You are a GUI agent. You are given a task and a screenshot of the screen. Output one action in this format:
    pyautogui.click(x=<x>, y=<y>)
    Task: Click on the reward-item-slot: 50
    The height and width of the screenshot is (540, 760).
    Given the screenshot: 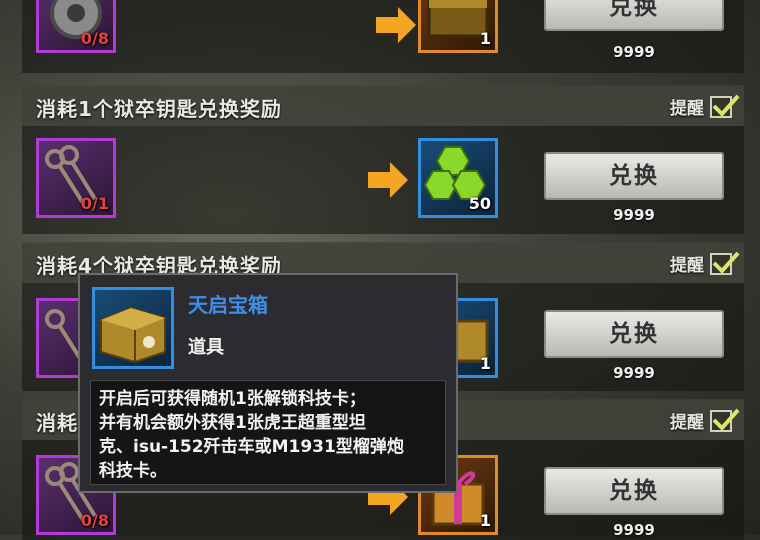 What is the action you would take?
    pyautogui.click(x=458, y=178)
    